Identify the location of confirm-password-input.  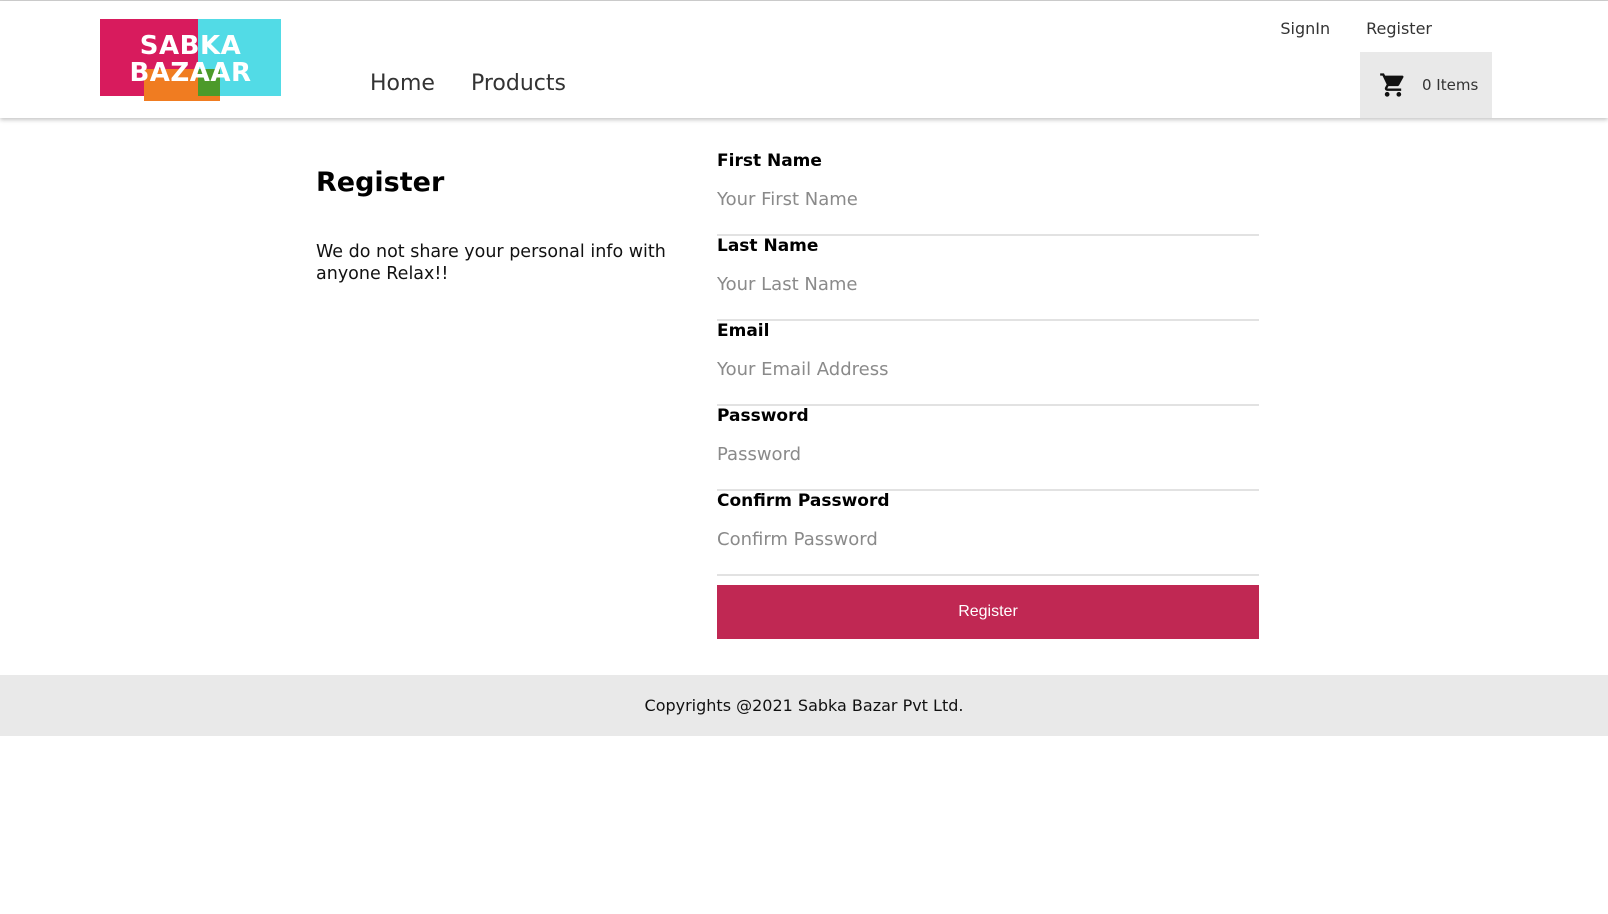
(988, 539).